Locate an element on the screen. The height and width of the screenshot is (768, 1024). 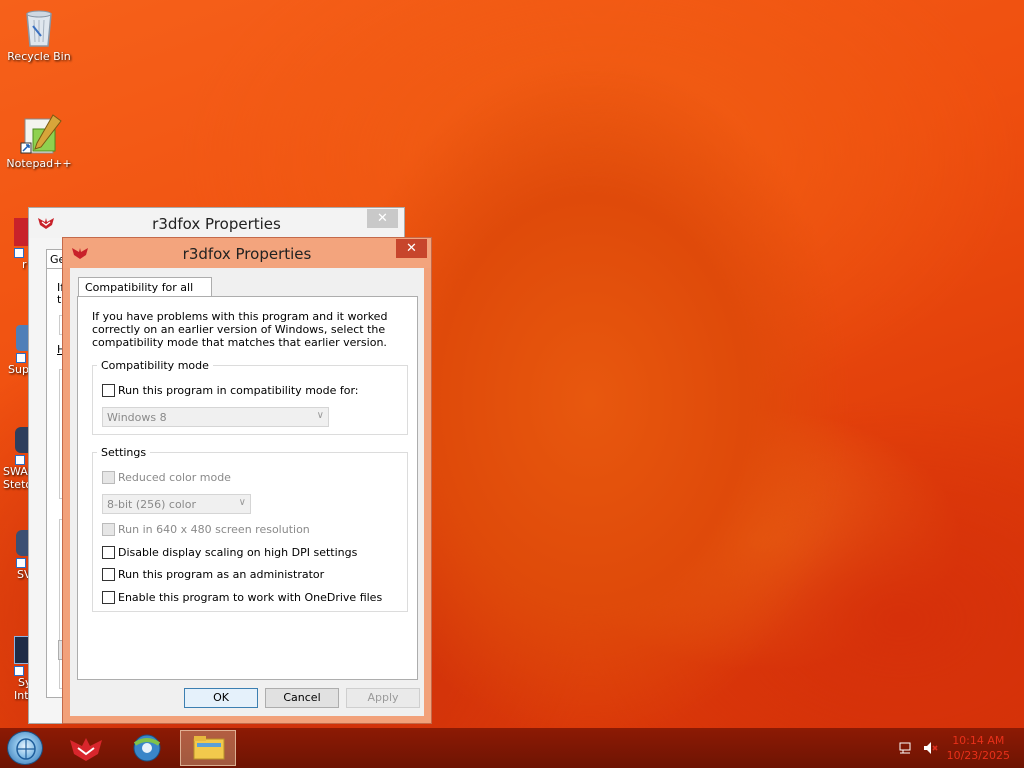
browser-globe-icon is located at coordinates (147, 748).